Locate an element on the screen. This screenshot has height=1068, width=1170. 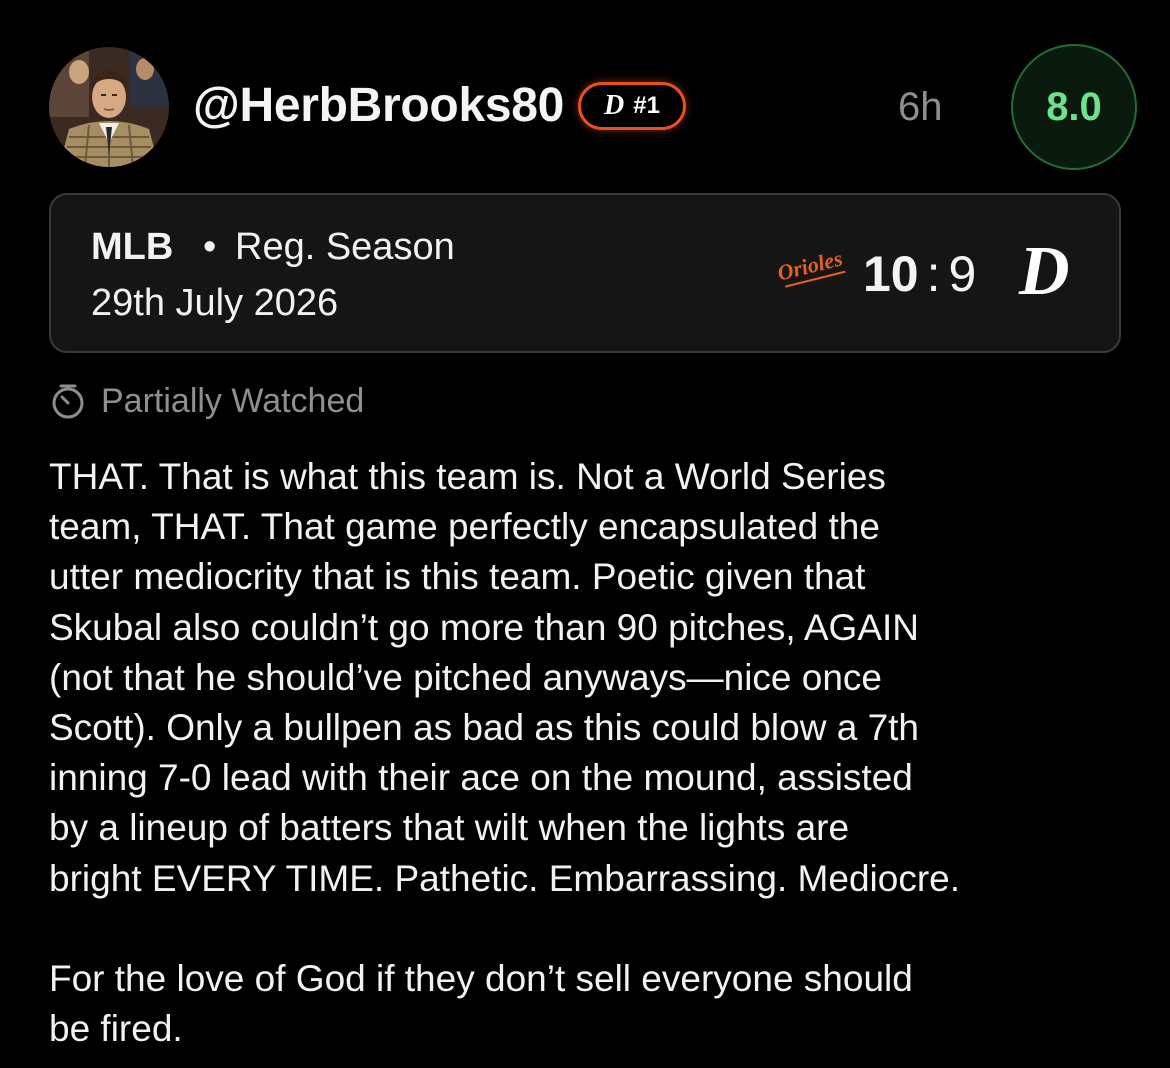
league-label: MLB is located at coordinates (132, 247).